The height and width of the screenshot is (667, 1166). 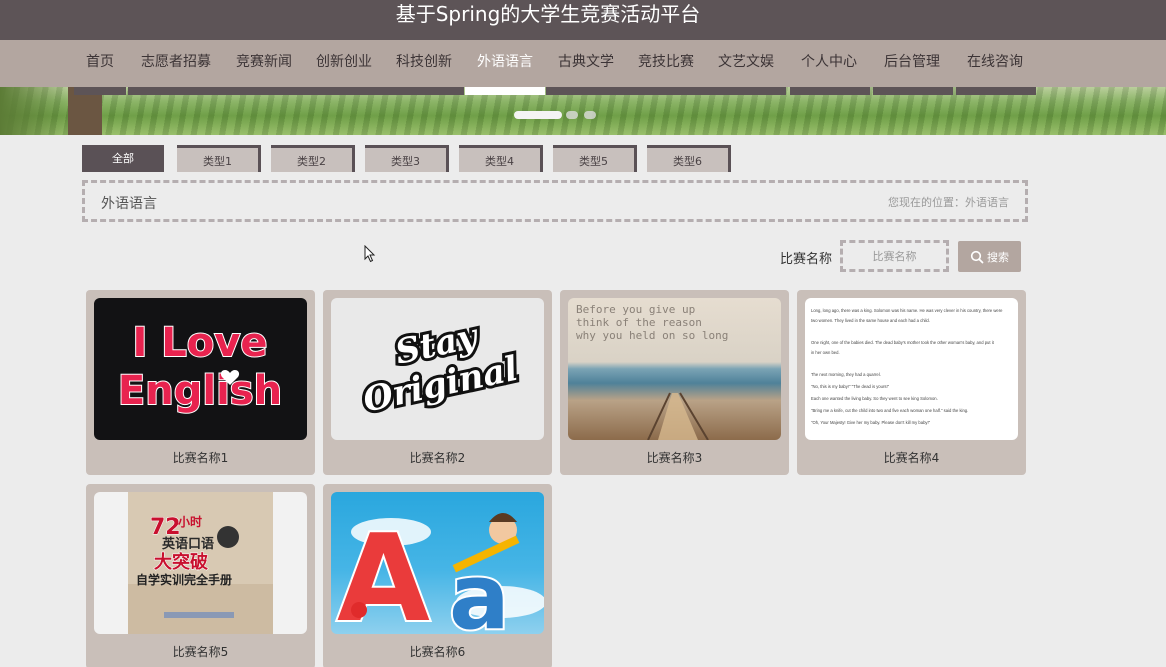 I want to click on category-tab-type3: 类型3, so click(x=407, y=158).